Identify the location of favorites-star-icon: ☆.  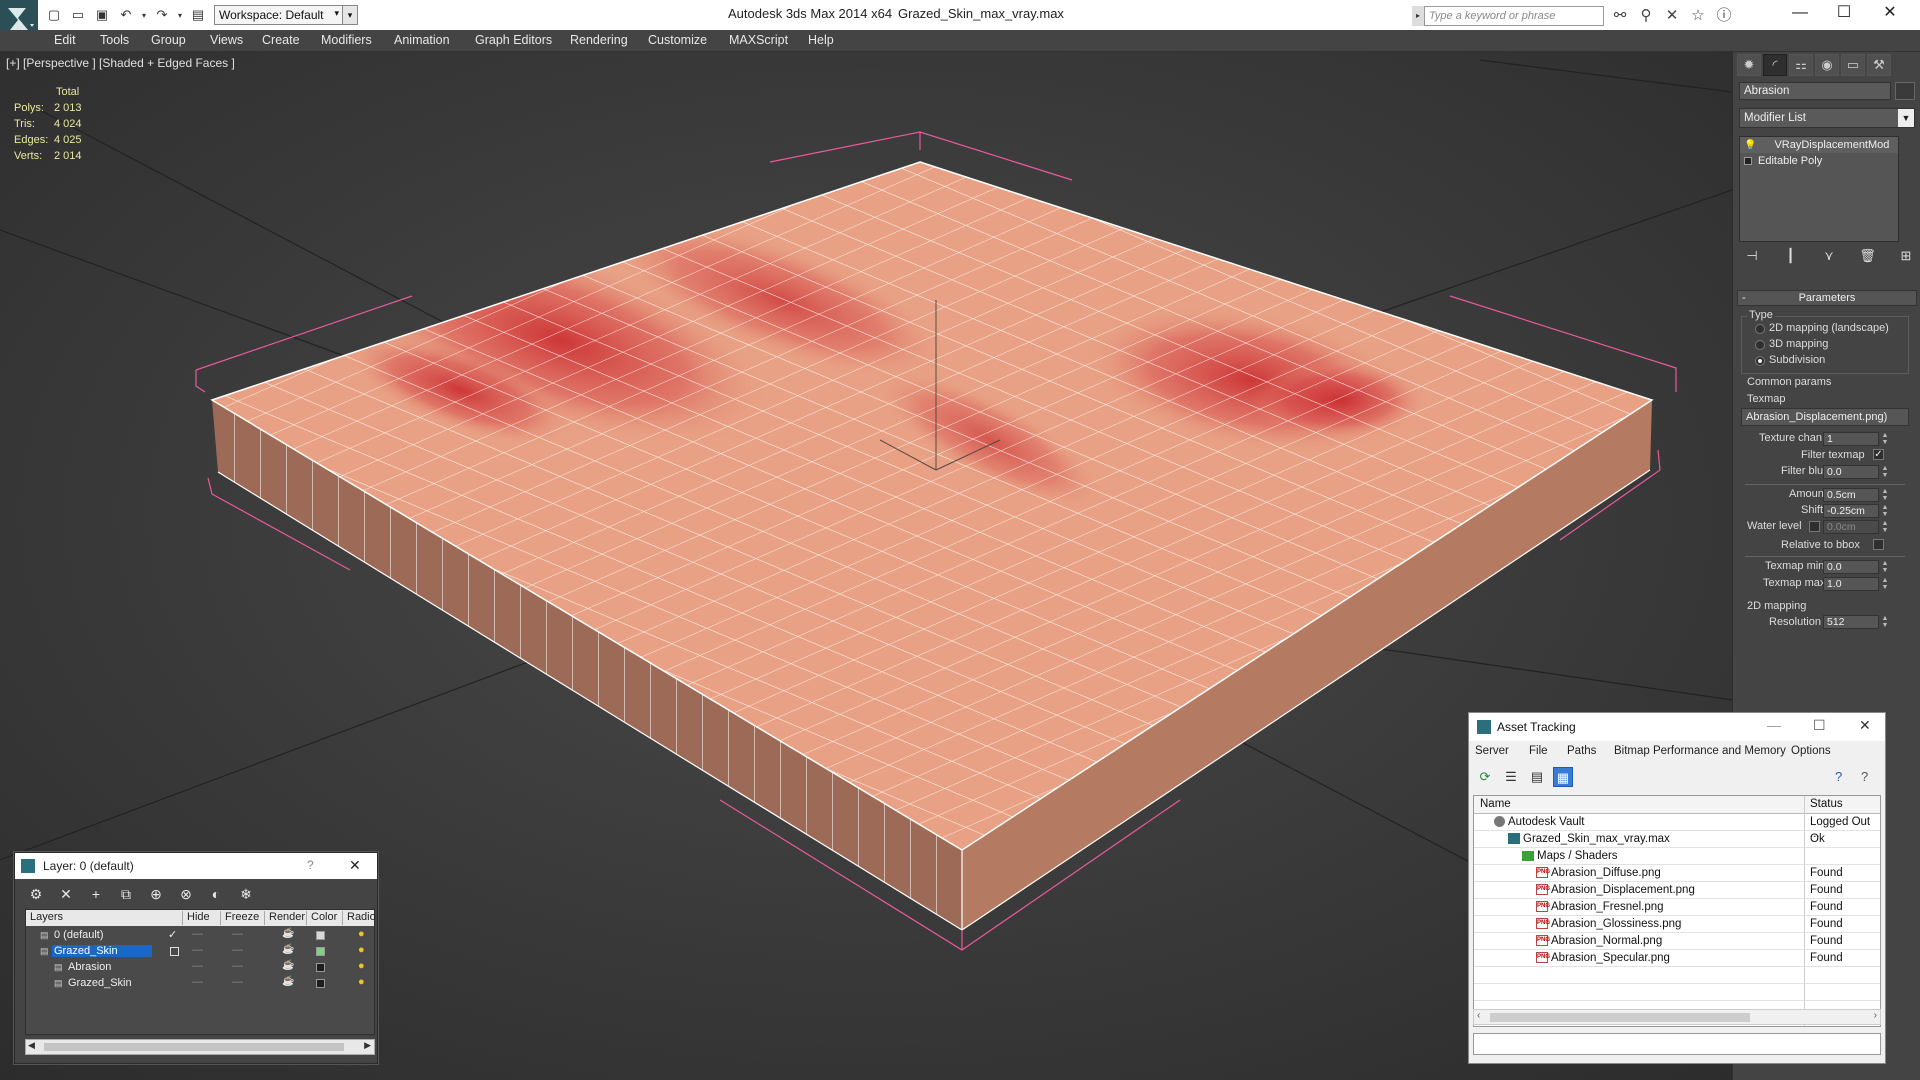
(1698, 16).